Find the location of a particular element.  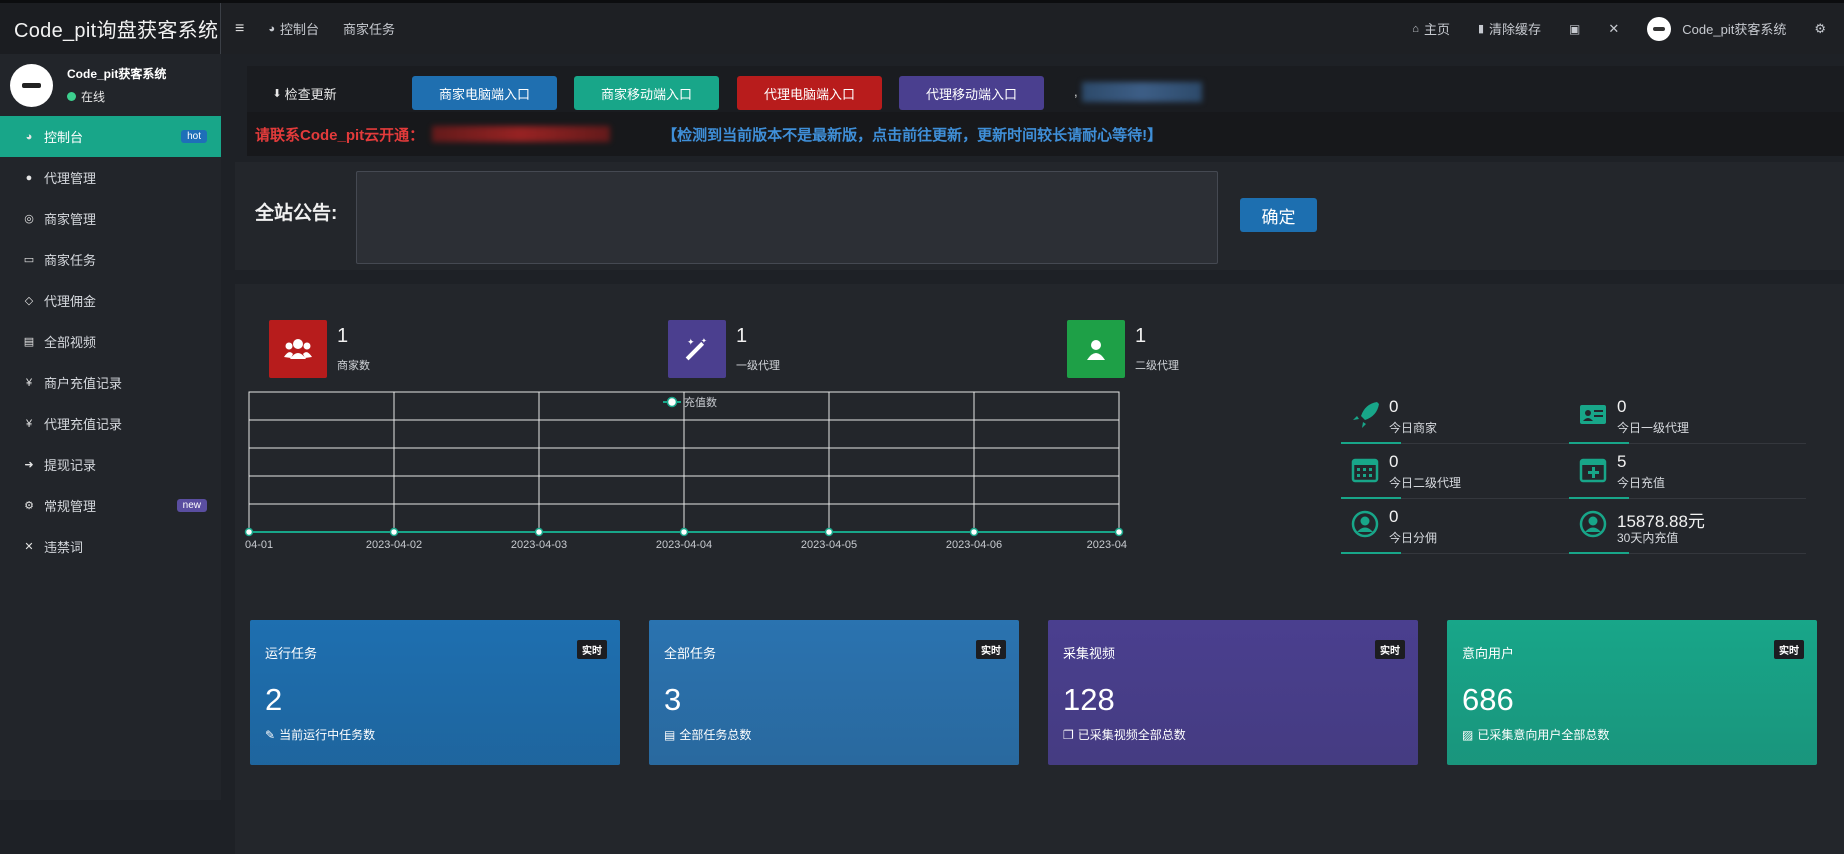

redacted-block is located at coordinates (1142, 92).